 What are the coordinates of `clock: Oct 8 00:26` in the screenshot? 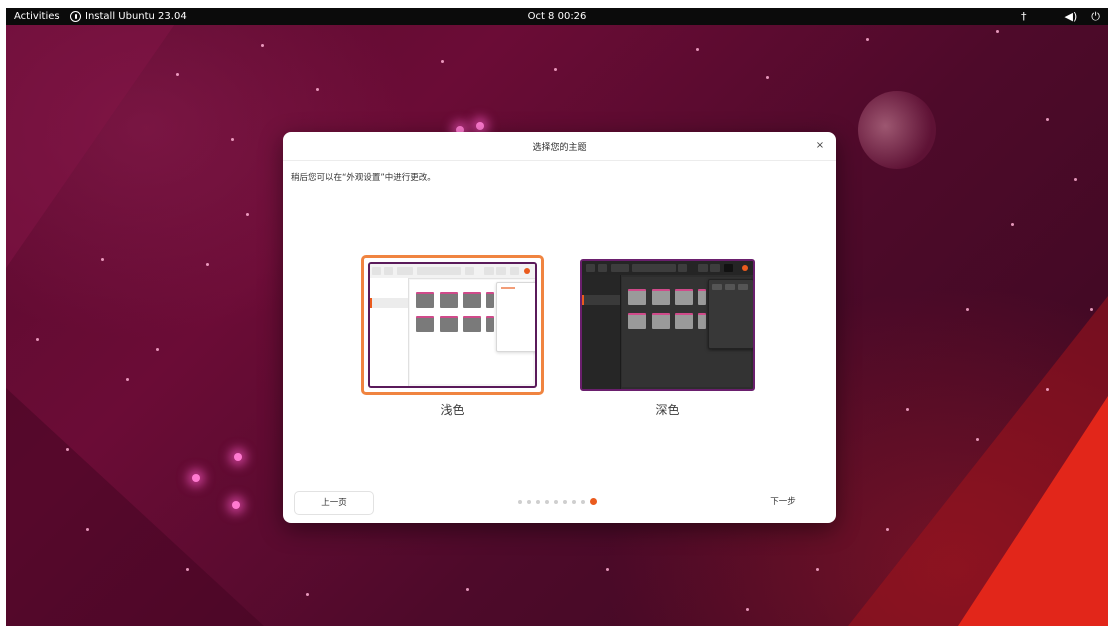 It's located at (557, 16).